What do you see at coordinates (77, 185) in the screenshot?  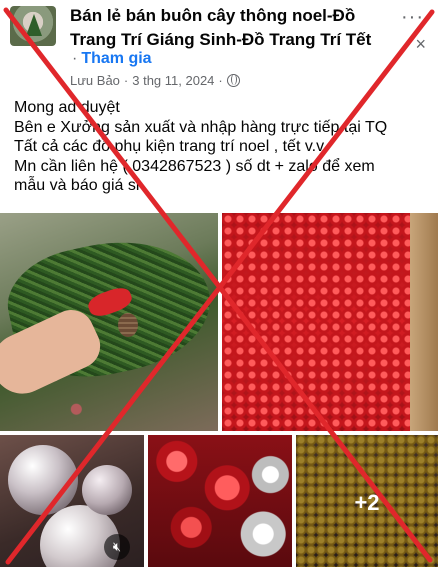 I see `post-text-line: mẫu và báo giá sỉ` at bounding box center [77, 185].